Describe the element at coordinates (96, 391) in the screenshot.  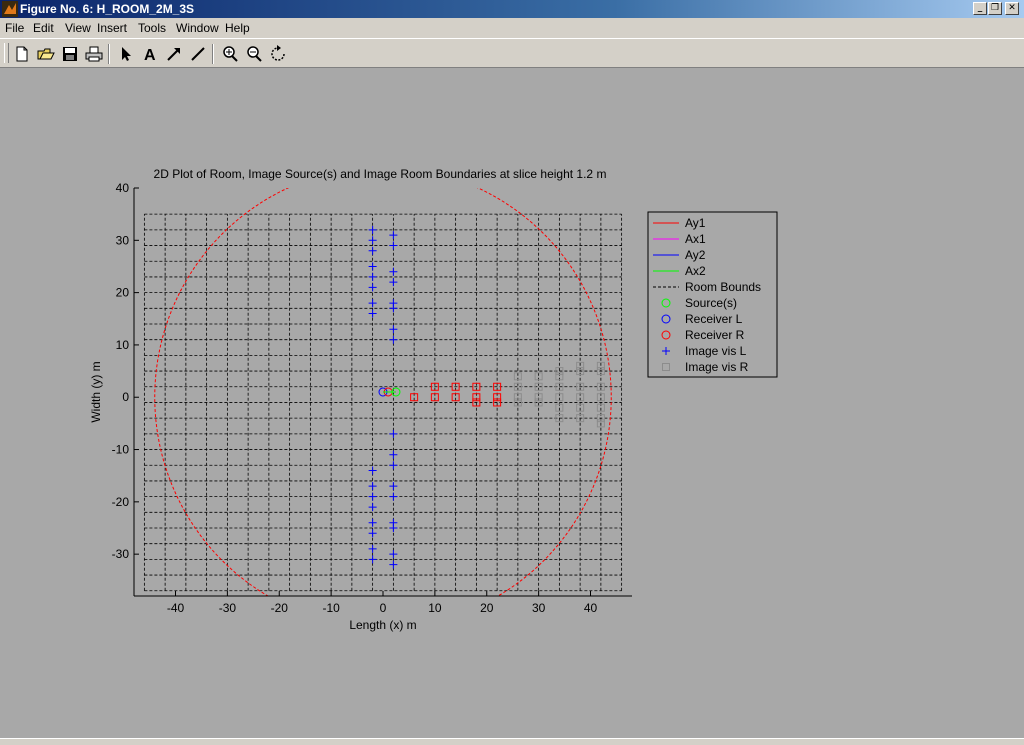
I see `y-axis-label: Width (y) m` at that location.